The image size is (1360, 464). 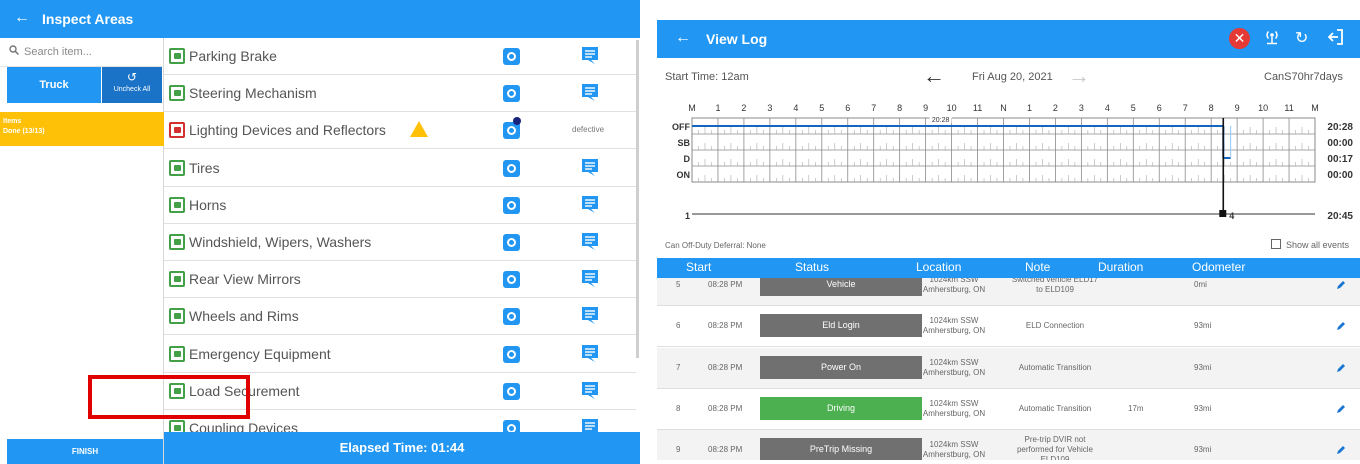 What do you see at coordinates (54, 85) in the screenshot?
I see `truck-tab: Truck` at bounding box center [54, 85].